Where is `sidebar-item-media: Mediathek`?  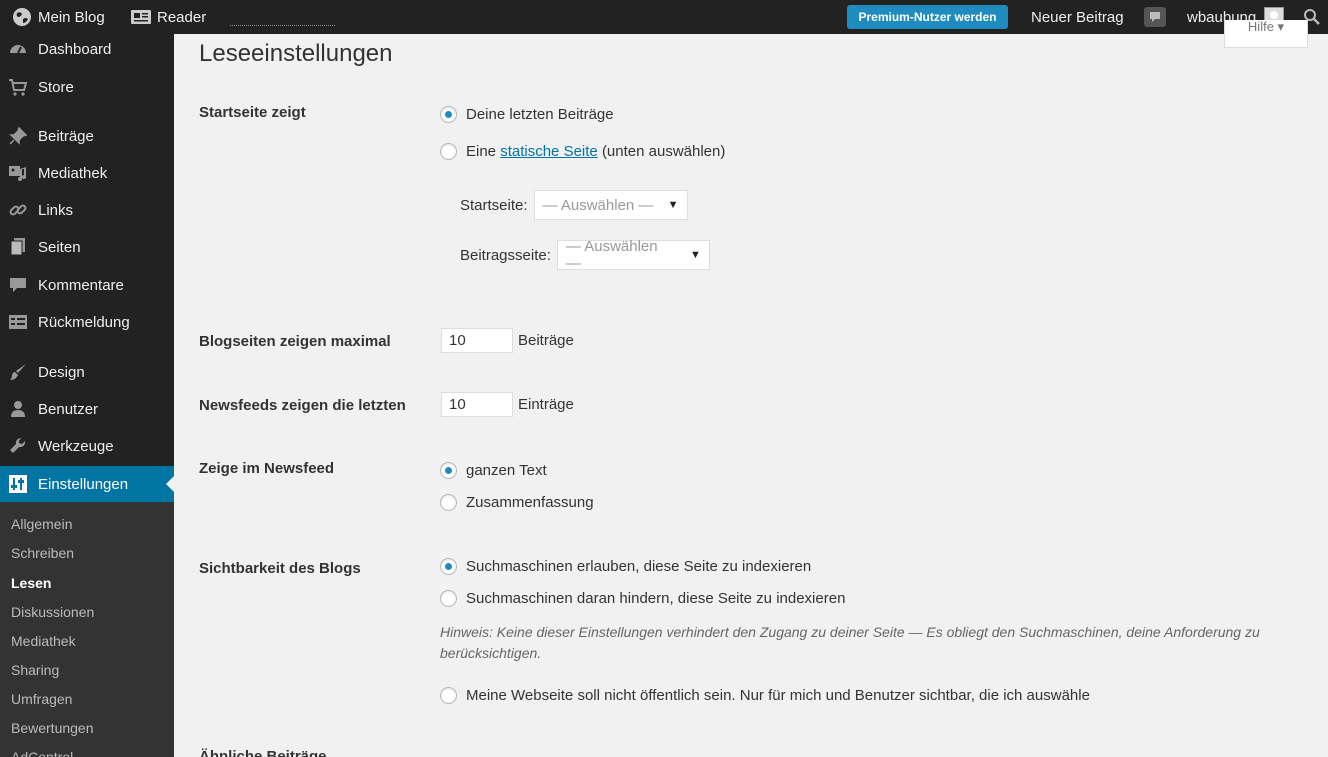 sidebar-item-media: Mediathek is located at coordinates (87, 173).